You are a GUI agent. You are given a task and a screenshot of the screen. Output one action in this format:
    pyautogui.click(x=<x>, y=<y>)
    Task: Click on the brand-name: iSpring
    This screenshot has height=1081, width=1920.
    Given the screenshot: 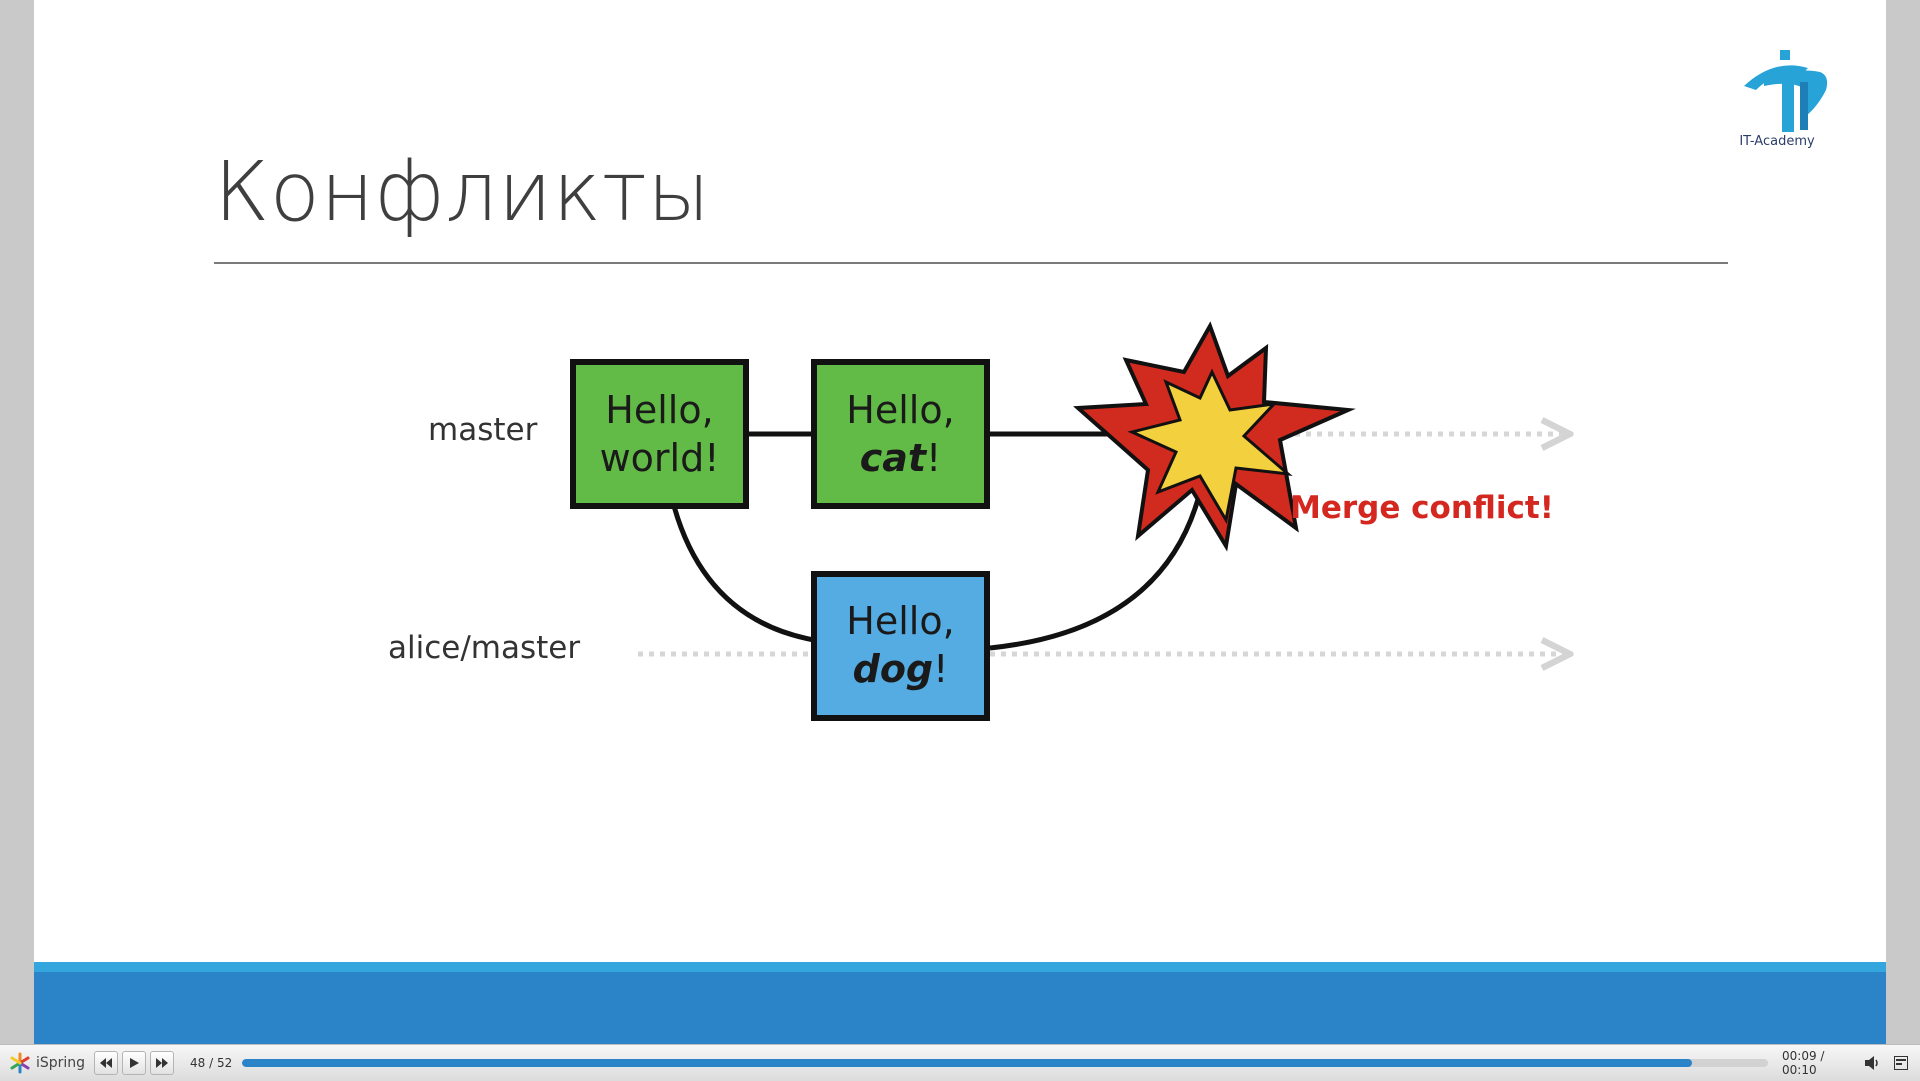 What is the action you would take?
    pyautogui.click(x=61, y=1063)
    